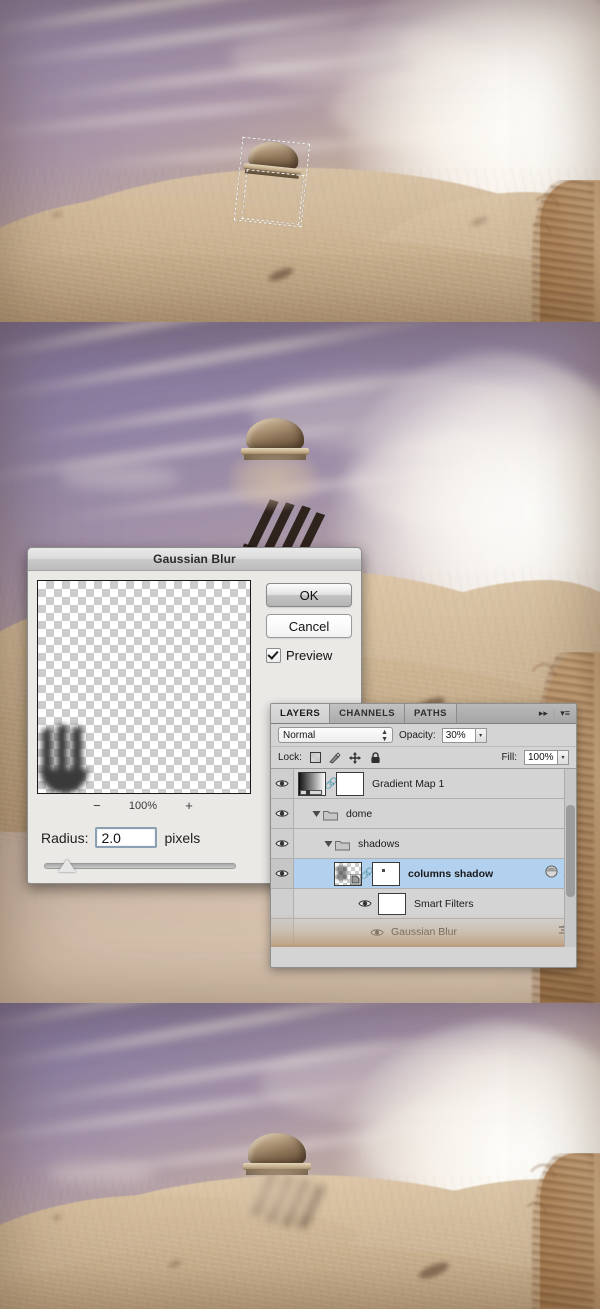 Image resolution: width=600 pixels, height=1309 pixels. I want to click on table-row: 🔗 Gradient Map 1, so click(423, 784).